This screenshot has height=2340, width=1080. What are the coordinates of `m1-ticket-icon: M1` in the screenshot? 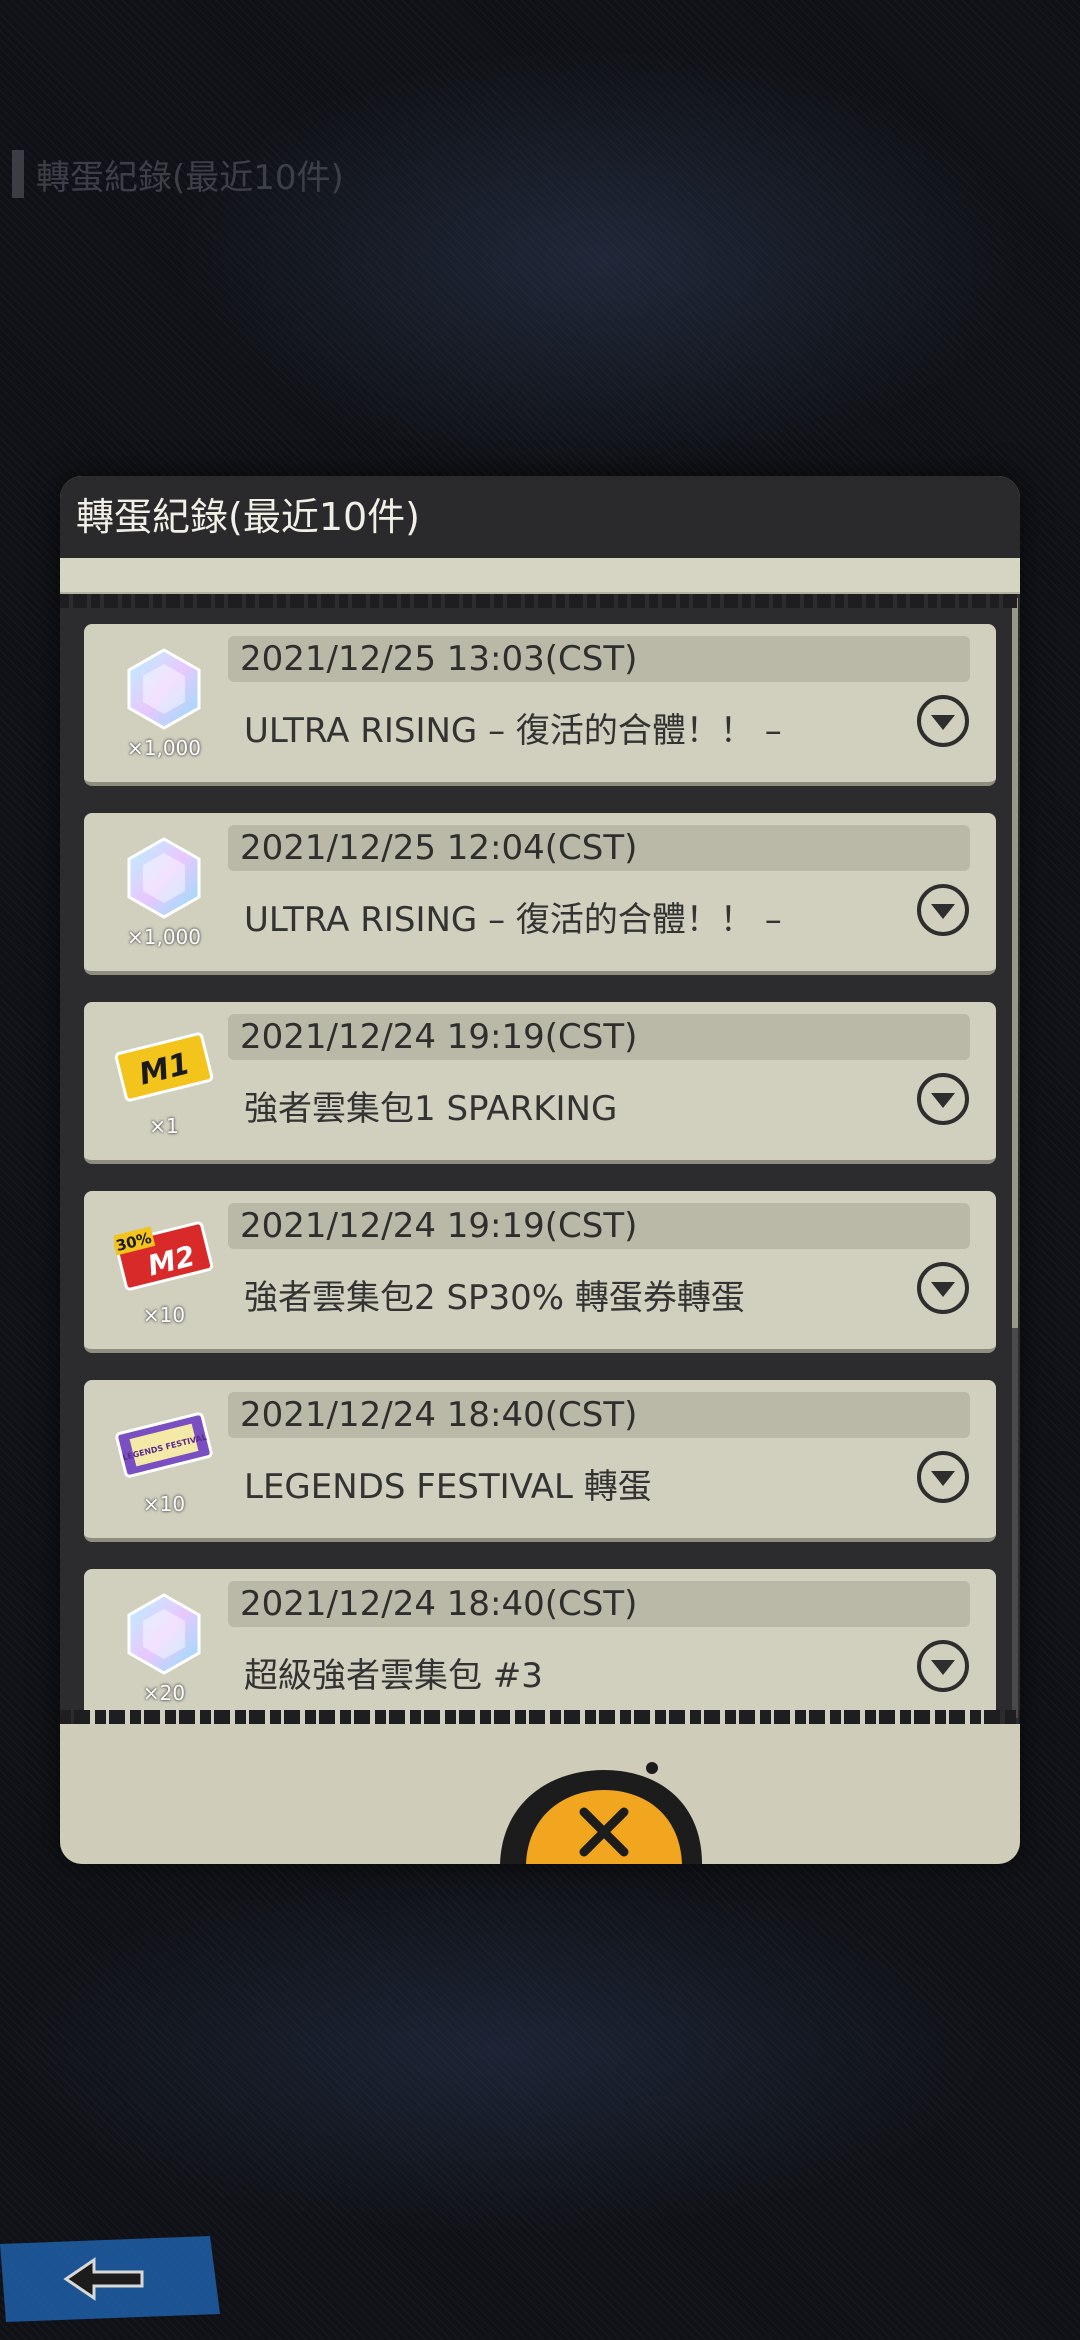 It's located at (164, 1067).